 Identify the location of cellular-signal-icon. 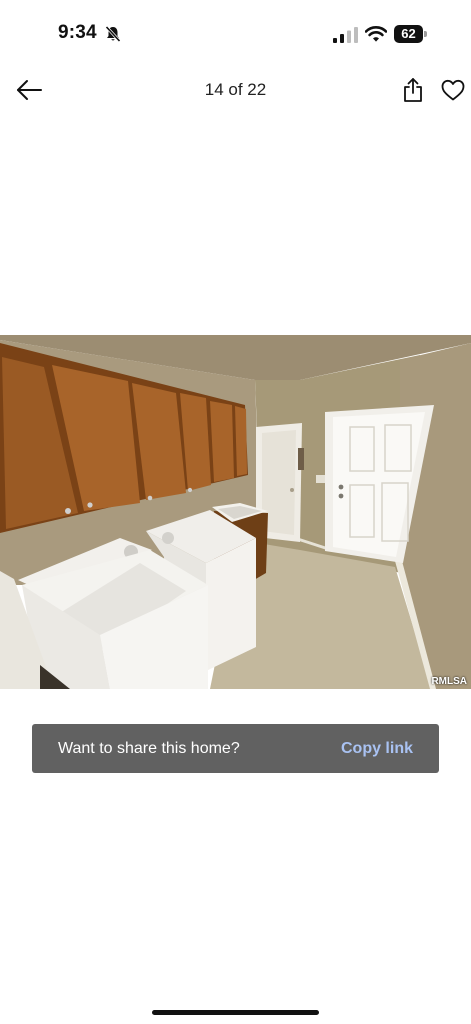
(345, 35).